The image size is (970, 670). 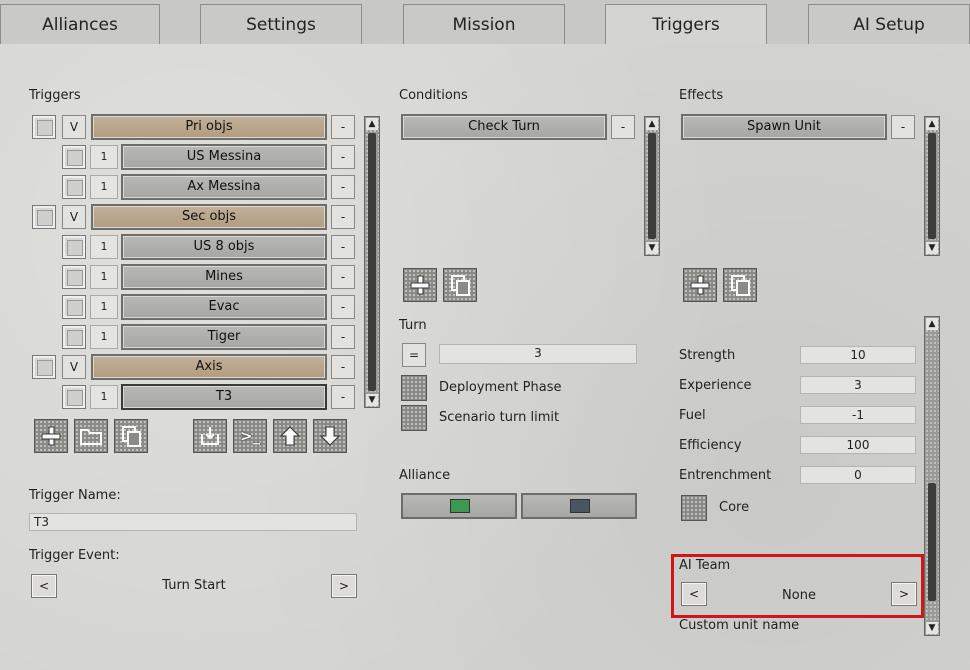 What do you see at coordinates (734, 507) in the screenshot?
I see `core-label: Core` at bounding box center [734, 507].